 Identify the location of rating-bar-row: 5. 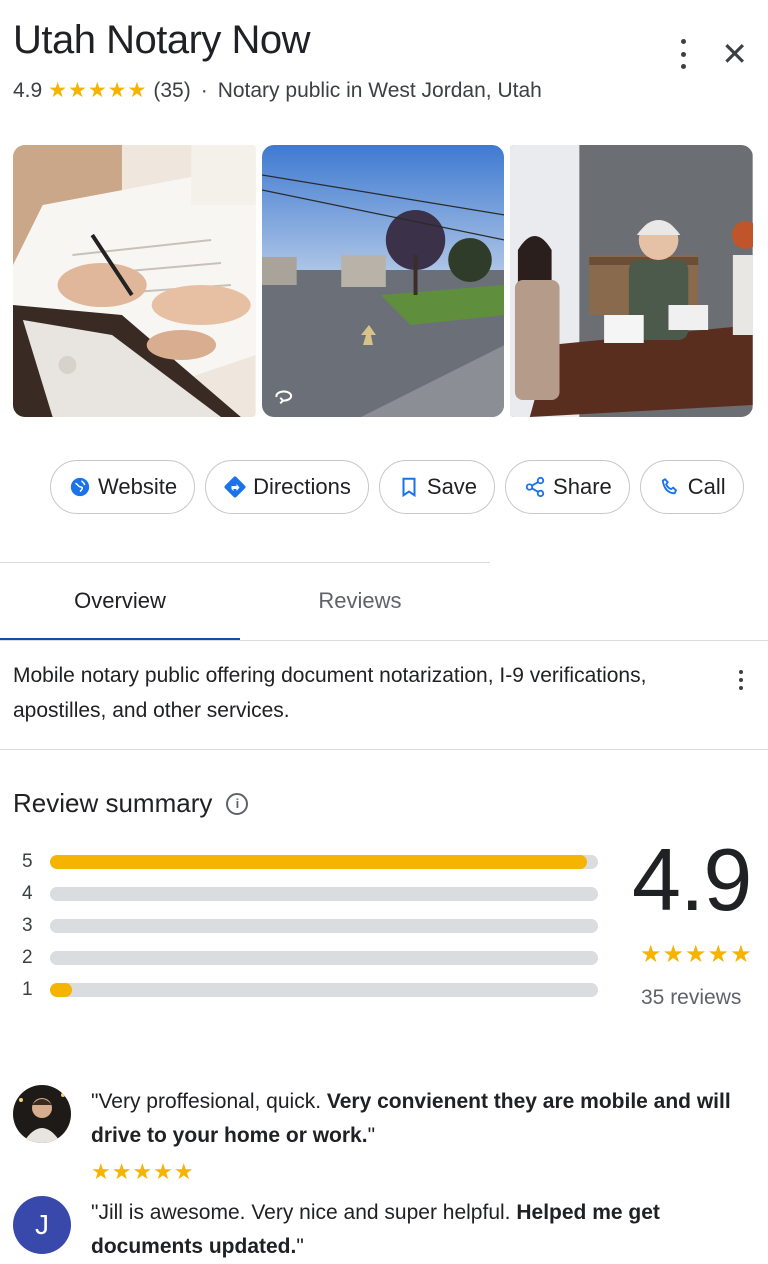
(310, 862).